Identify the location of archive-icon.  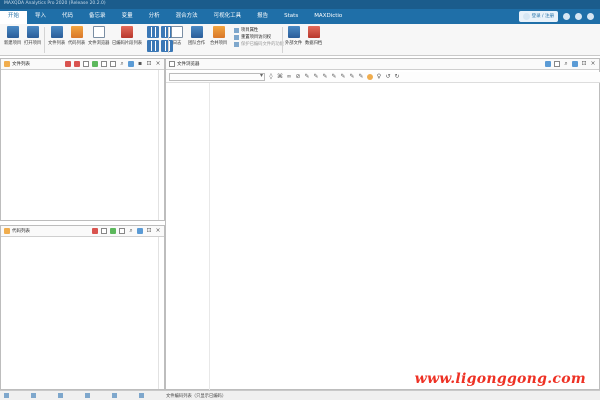
(313, 32).